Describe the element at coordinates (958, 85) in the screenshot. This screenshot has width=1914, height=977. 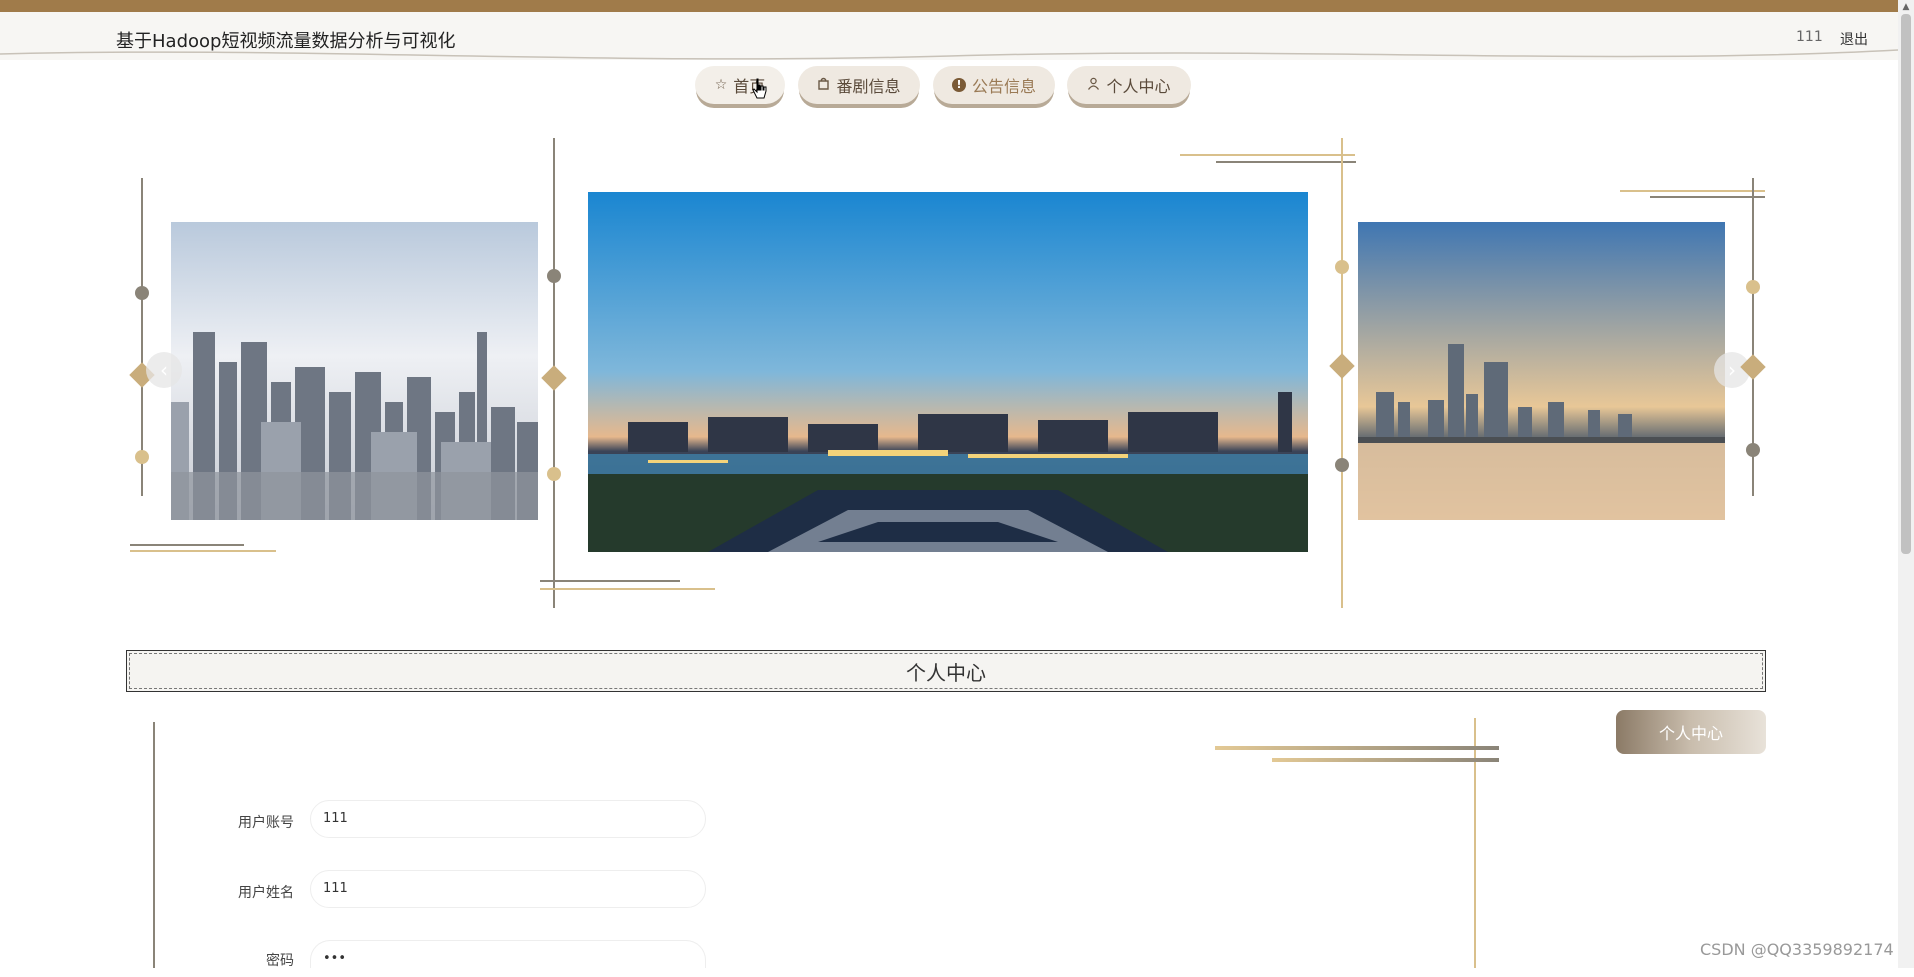
I see `notice-icon: !` at that location.